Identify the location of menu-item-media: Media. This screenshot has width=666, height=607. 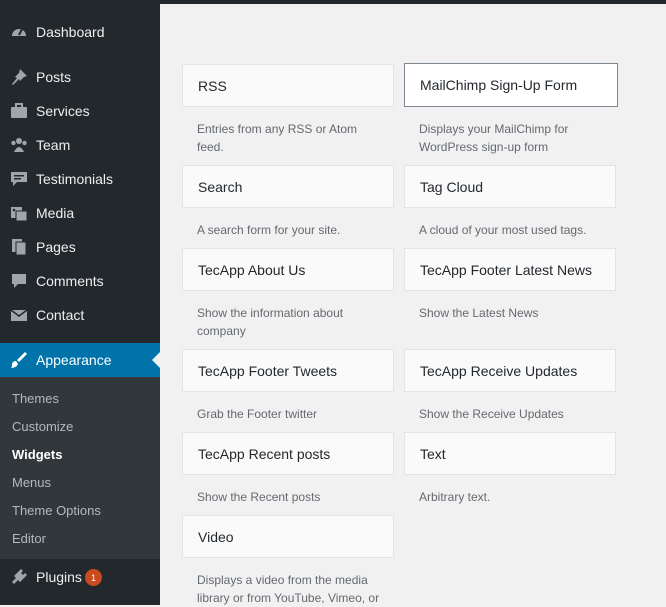
(80, 213).